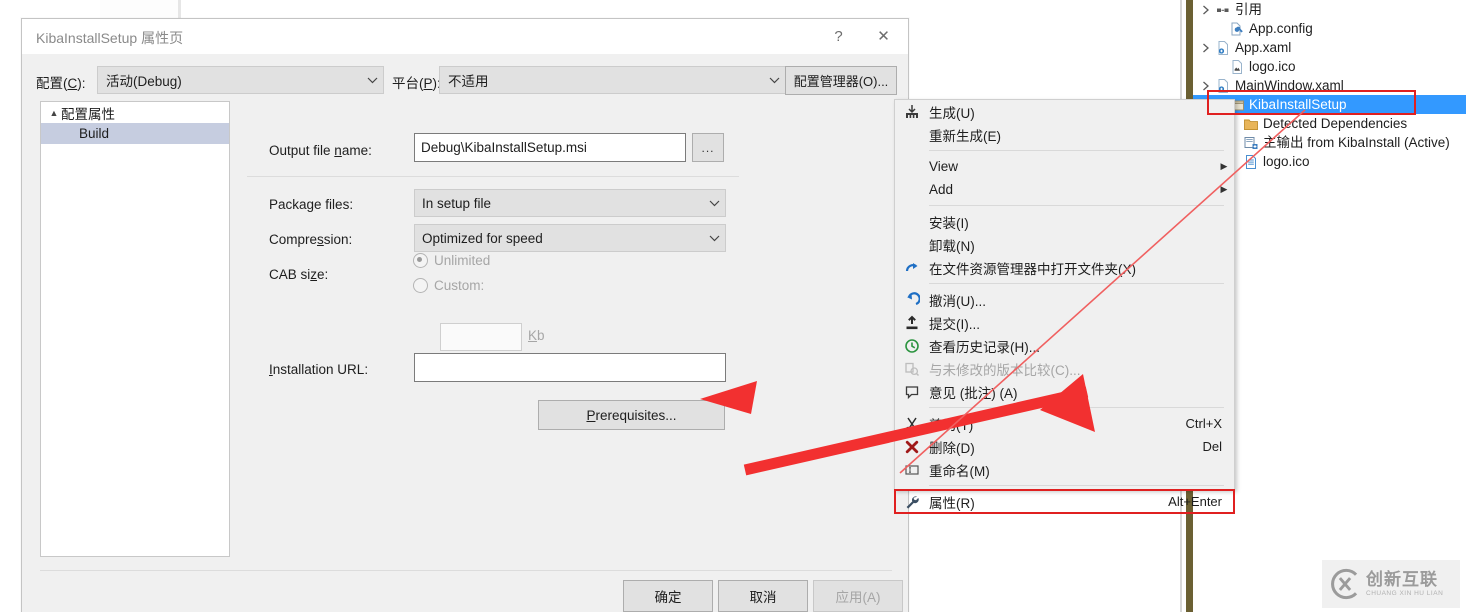  What do you see at coordinates (1405, 593) in the screenshot?
I see `watermark-en: CHUANG XIN HU LIAN` at bounding box center [1405, 593].